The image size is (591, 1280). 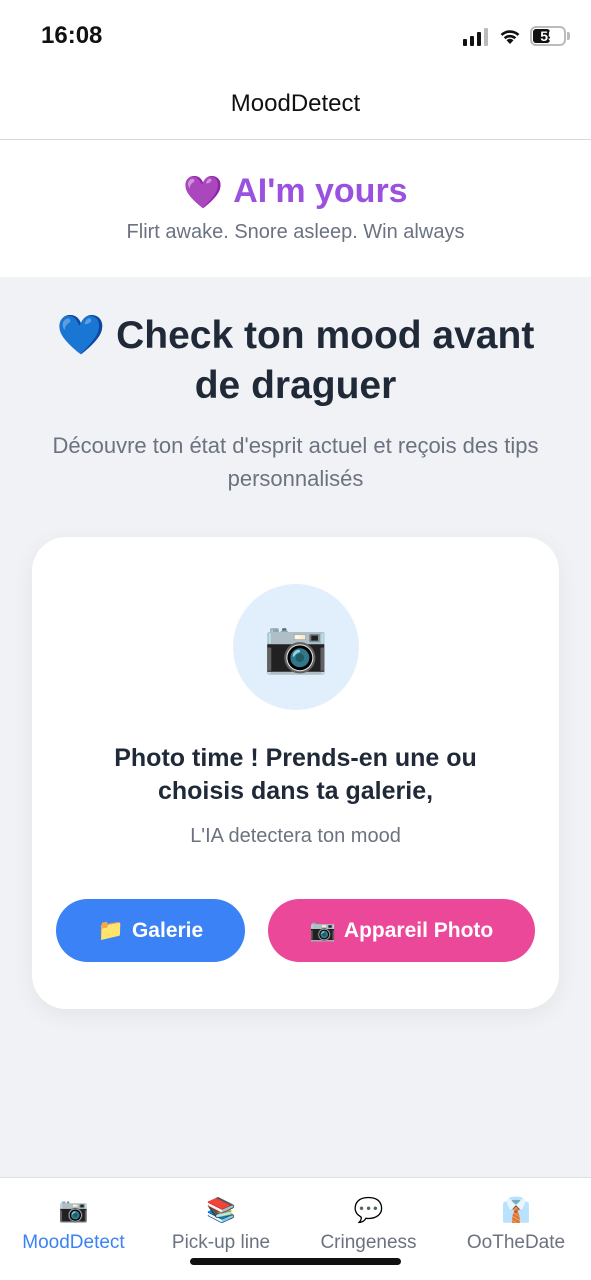 What do you see at coordinates (476, 37) in the screenshot?
I see `cellular-signal-icon` at bounding box center [476, 37].